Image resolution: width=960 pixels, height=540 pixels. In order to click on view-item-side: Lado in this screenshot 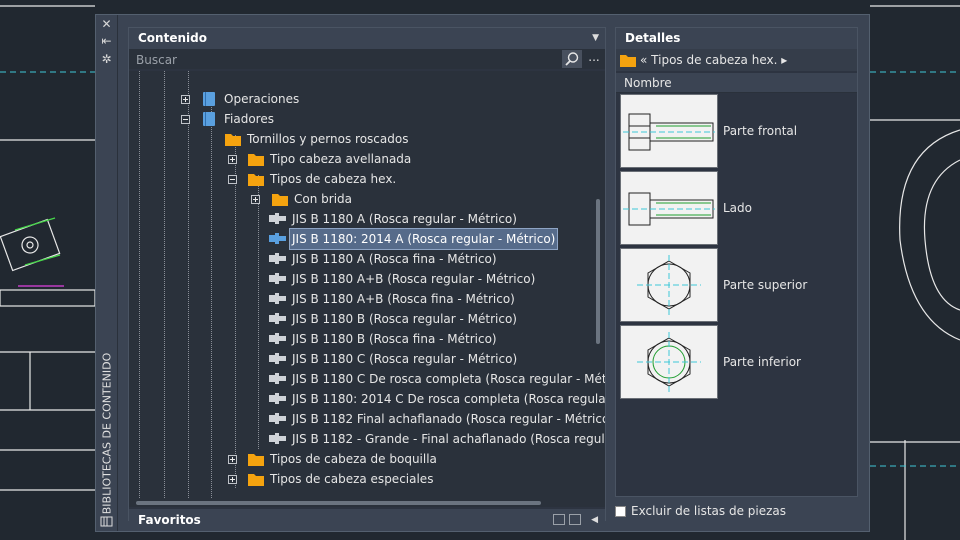, I will do `click(735, 208)`.